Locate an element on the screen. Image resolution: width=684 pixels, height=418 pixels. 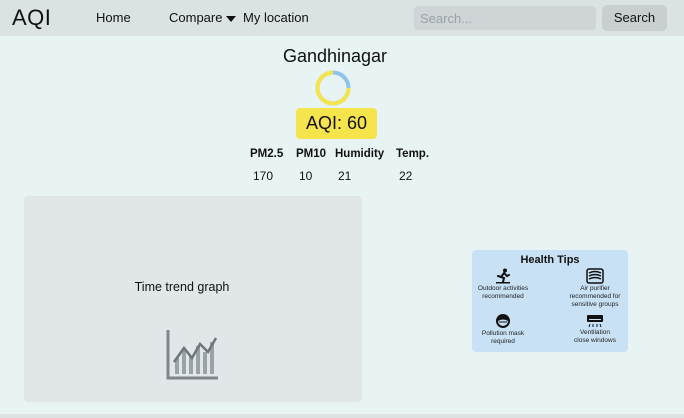
nav-my-location: My location is located at coordinates (276, 17).